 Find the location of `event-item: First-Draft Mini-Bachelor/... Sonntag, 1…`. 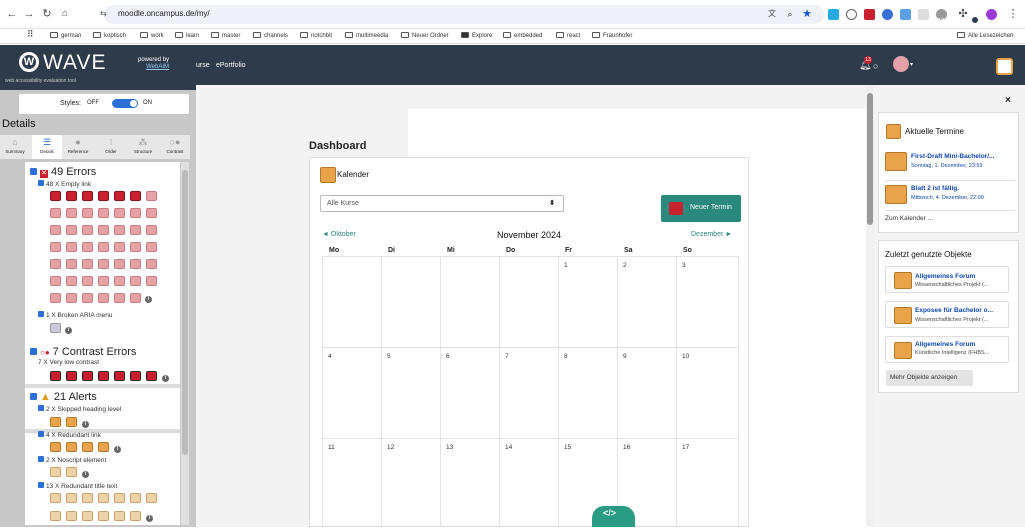

event-item: First-Draft Mini-Bachelor/... Sonntag, 1… is located at coordinates (950, 164).